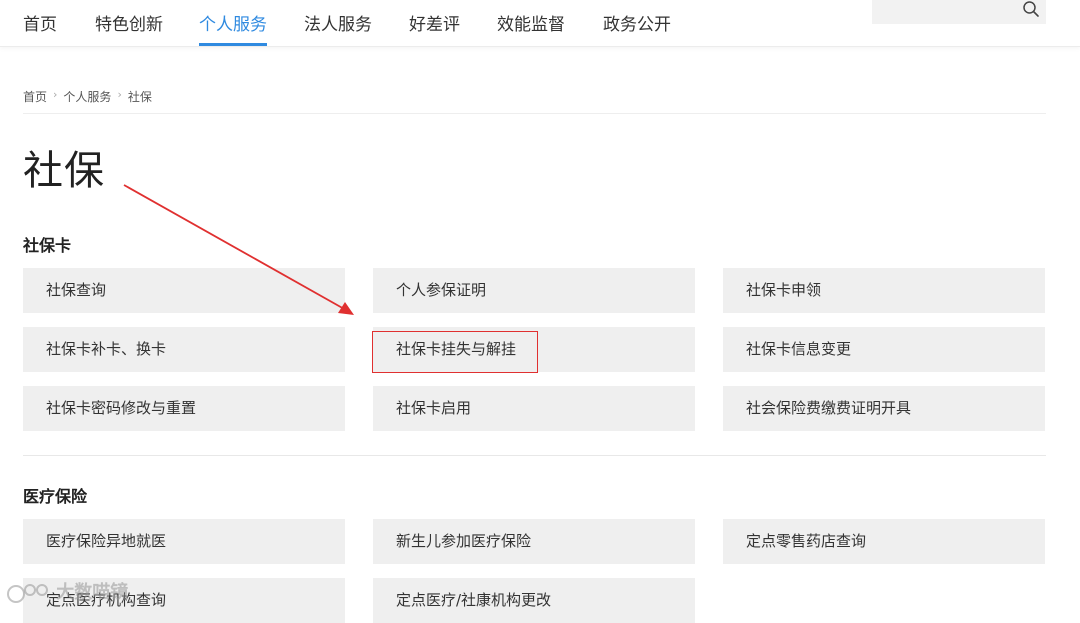 Image resolution: width=1080 pixels, height=623 pixels. What do you see at coordinates (184, 408) in the screenshot?
I see `service-tile: 社保卡密码修改与重置` at bounding box center [184, 408].